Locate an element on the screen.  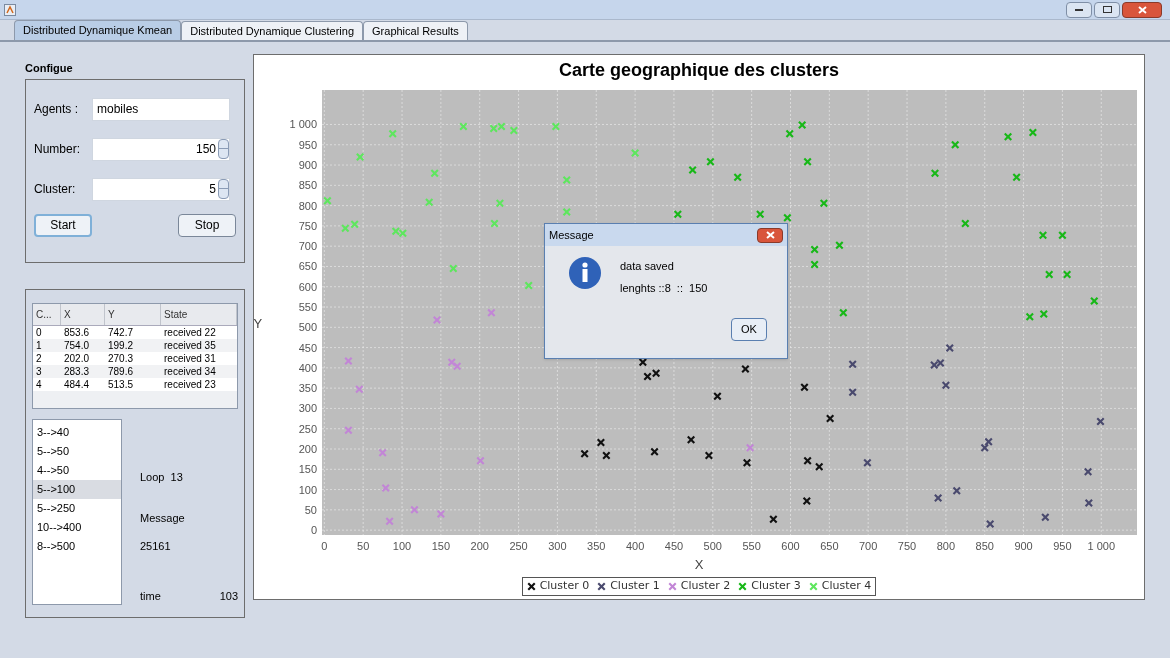
table-cell-text: 513.5 is located at coordinates (121, 384).